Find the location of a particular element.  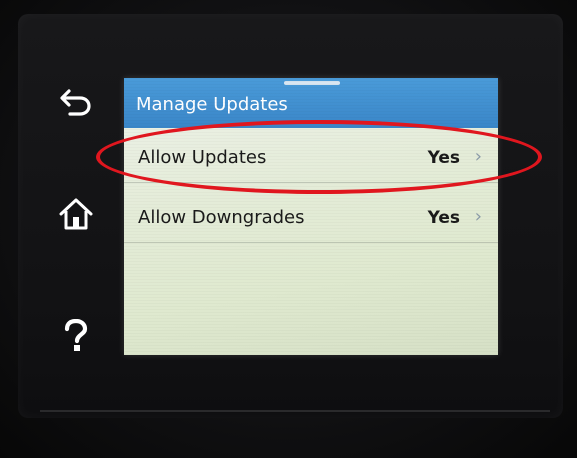

bezel-edge is located at coordinates (295, 411).